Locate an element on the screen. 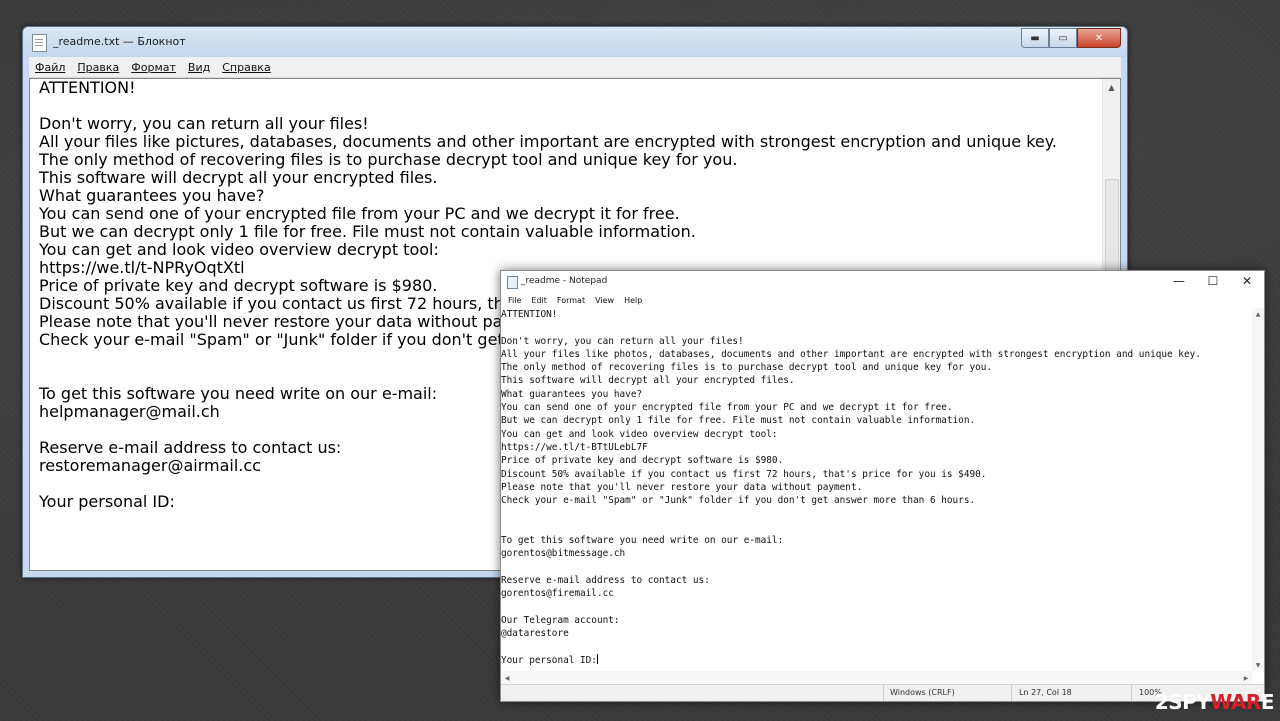  line-ending-status: Windows (CRLF) is located at coordinates (922, 692).